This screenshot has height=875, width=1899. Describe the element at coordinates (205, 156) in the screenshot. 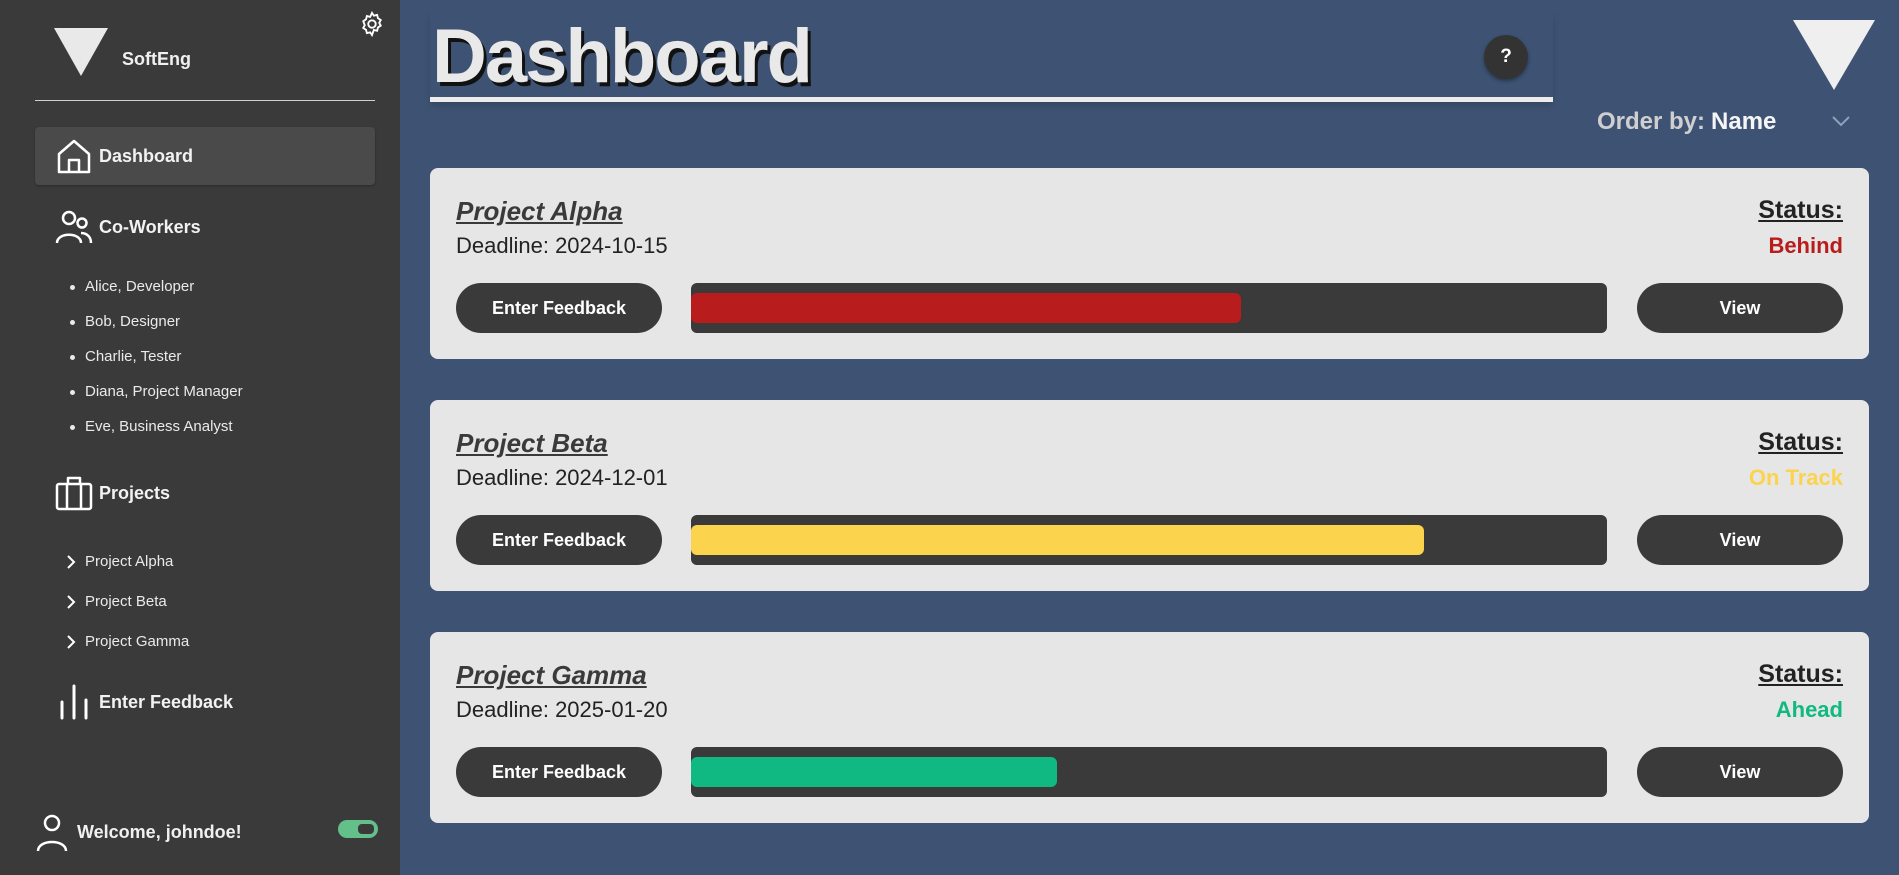

I see `sidebar-item-dashboard: Dashboard` at that location.